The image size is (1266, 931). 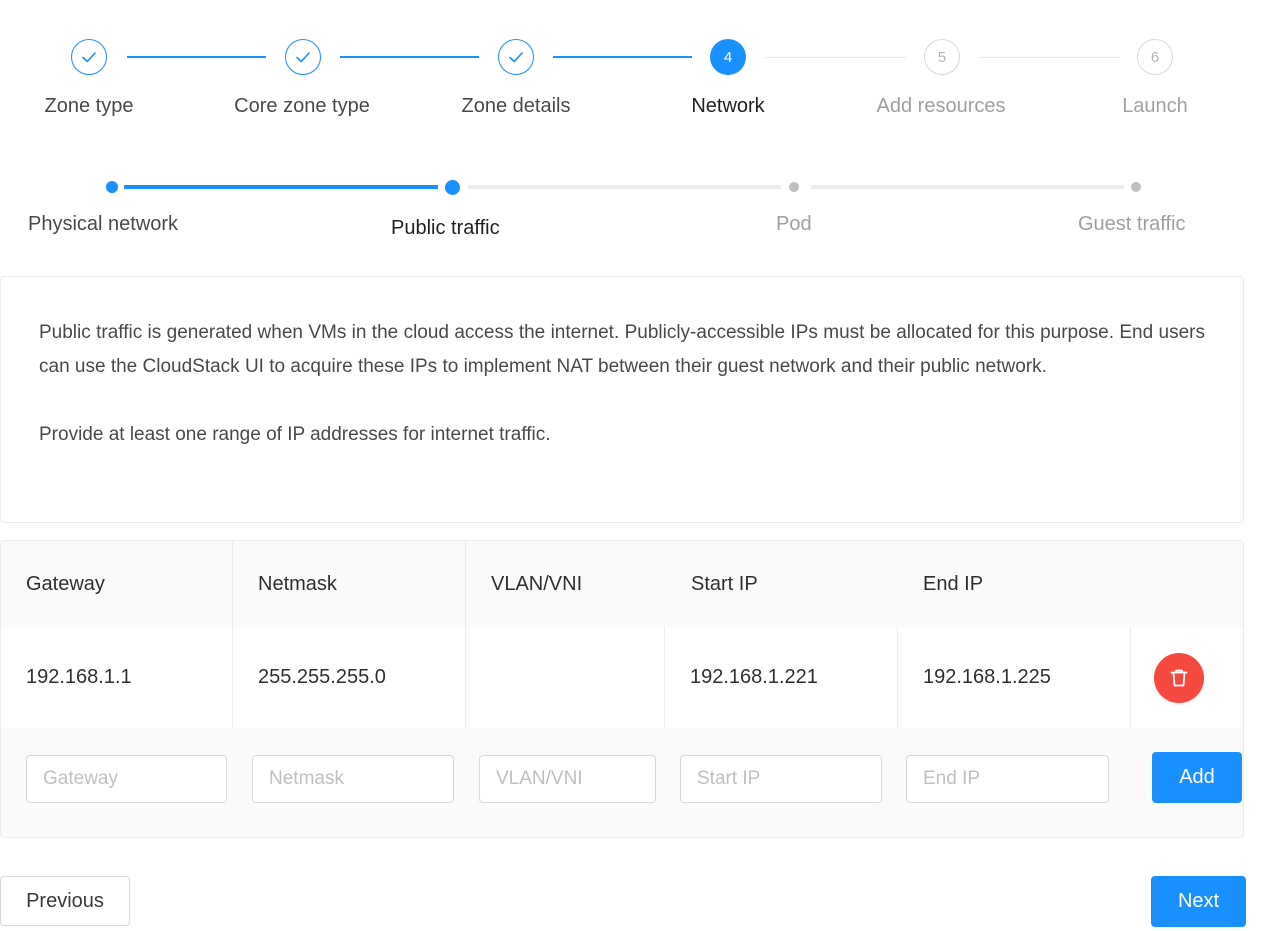 I want to click on step-title-core-zone-type: Core zone type, so click(x=302, y=106).